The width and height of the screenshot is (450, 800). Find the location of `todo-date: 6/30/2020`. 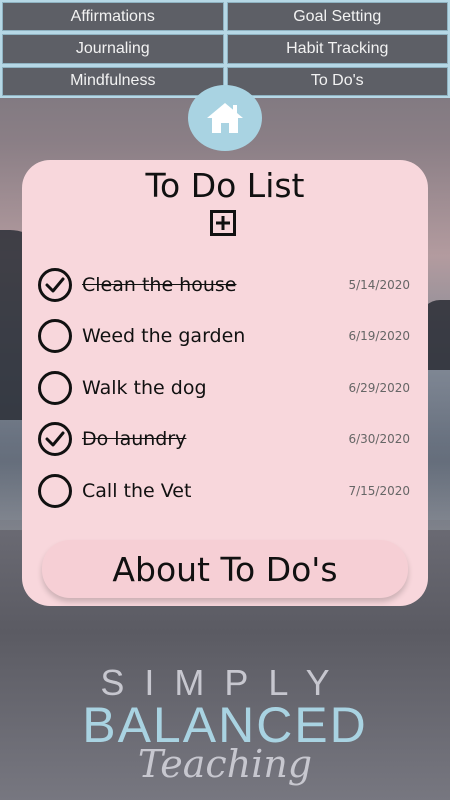

todo-date: 6/30/2020 is located at coordinates (379, 439).